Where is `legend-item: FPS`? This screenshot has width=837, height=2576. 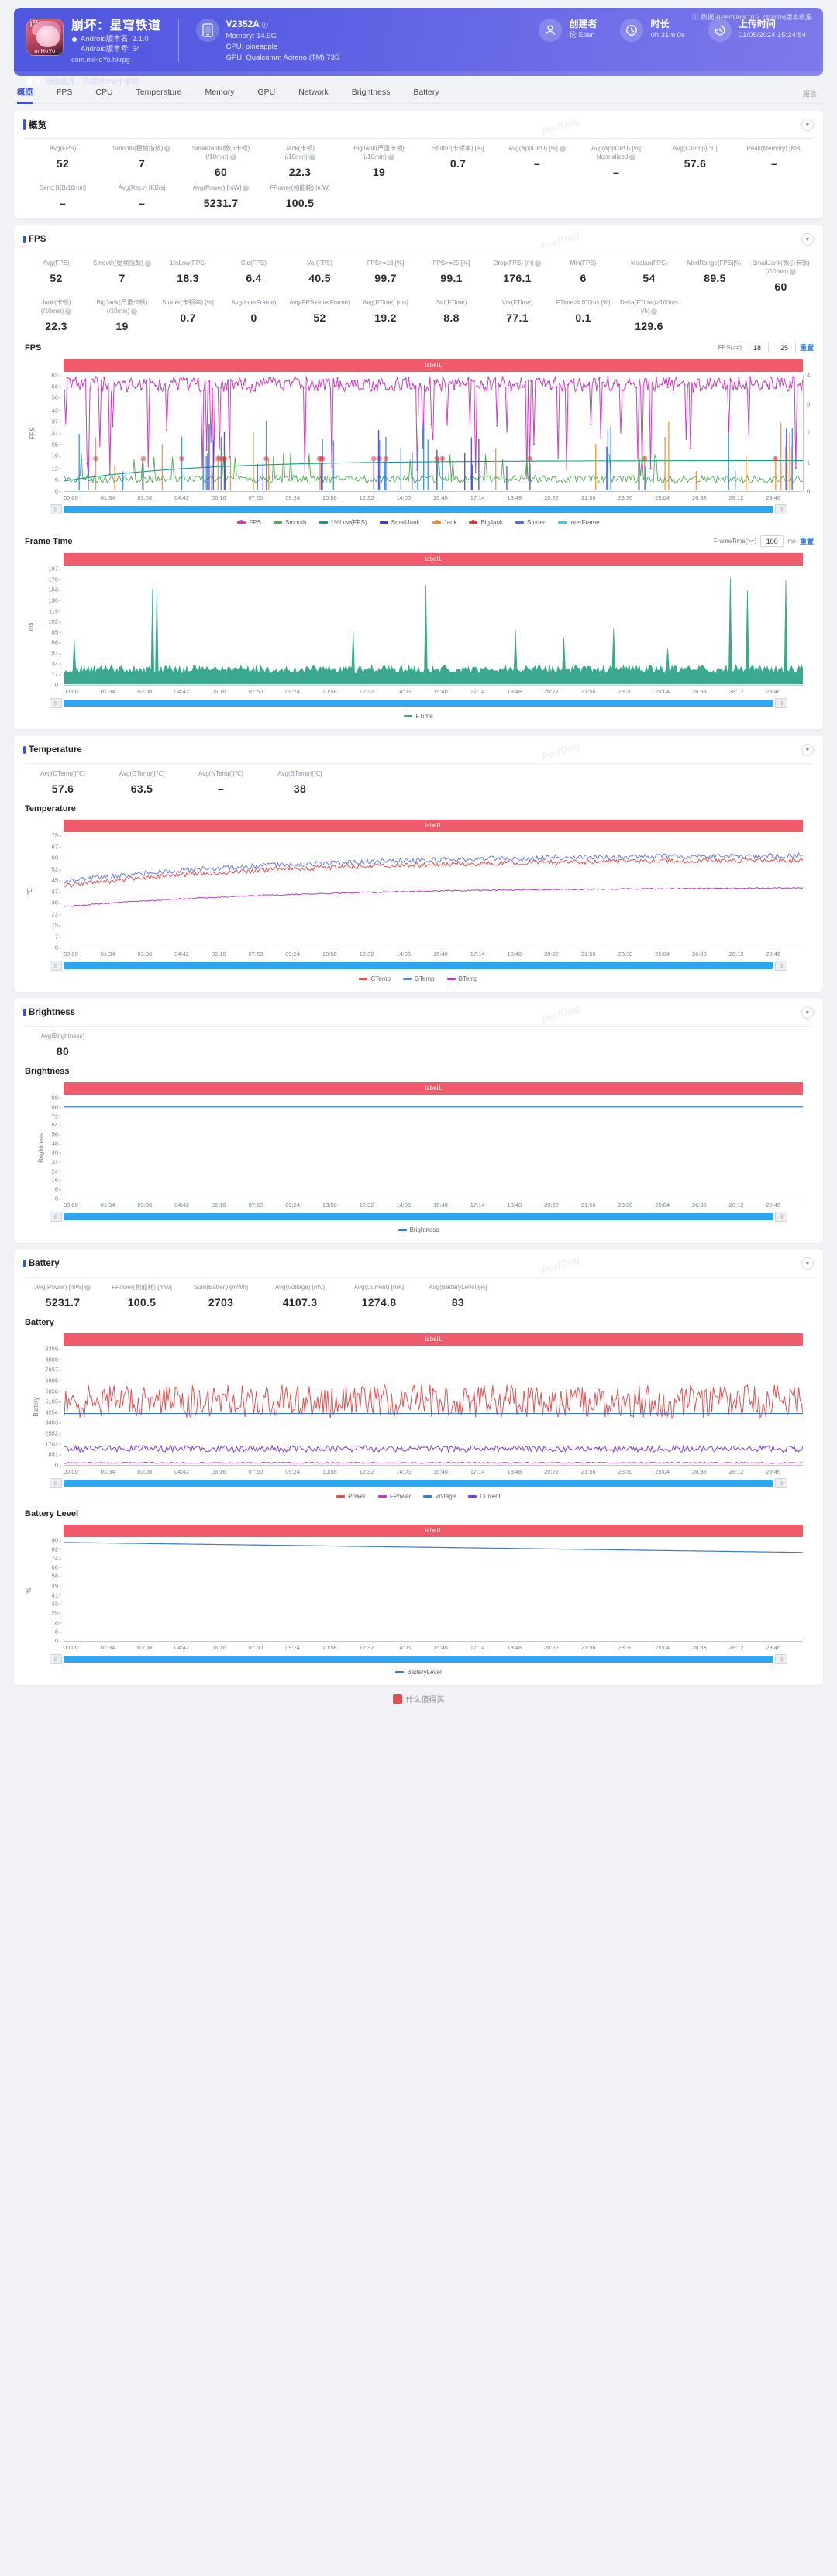 legend-item: FPS is located at coordinates (249, 522).